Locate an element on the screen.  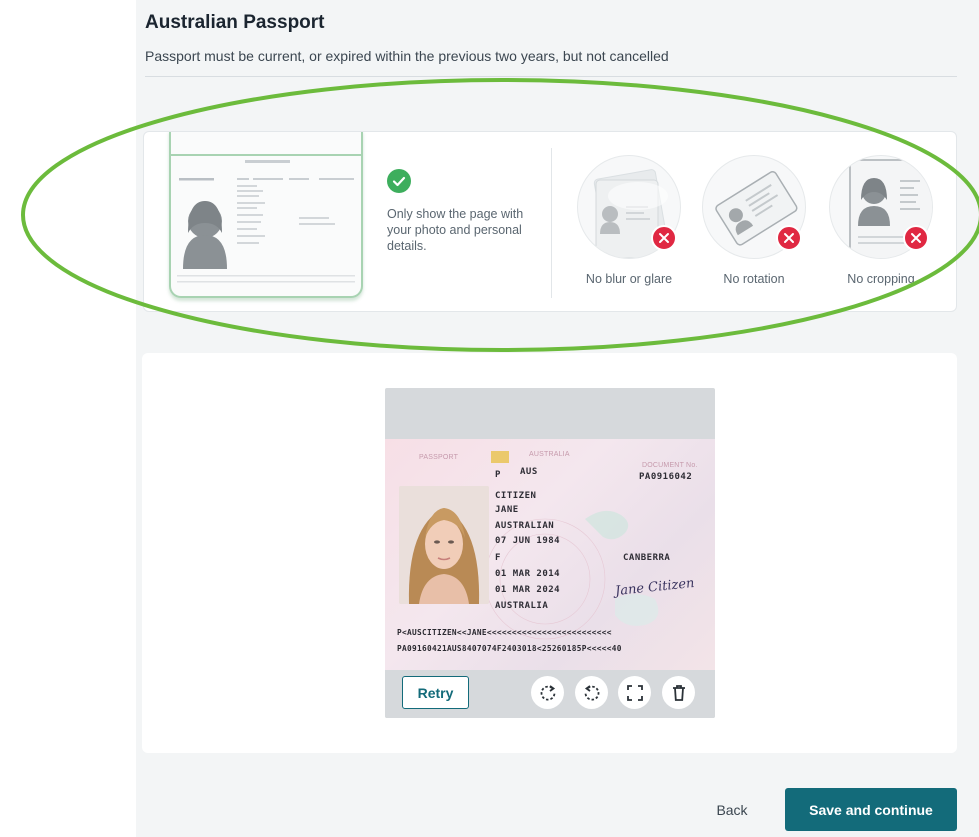
country-code: AUS is located at coordinates (529, 472).